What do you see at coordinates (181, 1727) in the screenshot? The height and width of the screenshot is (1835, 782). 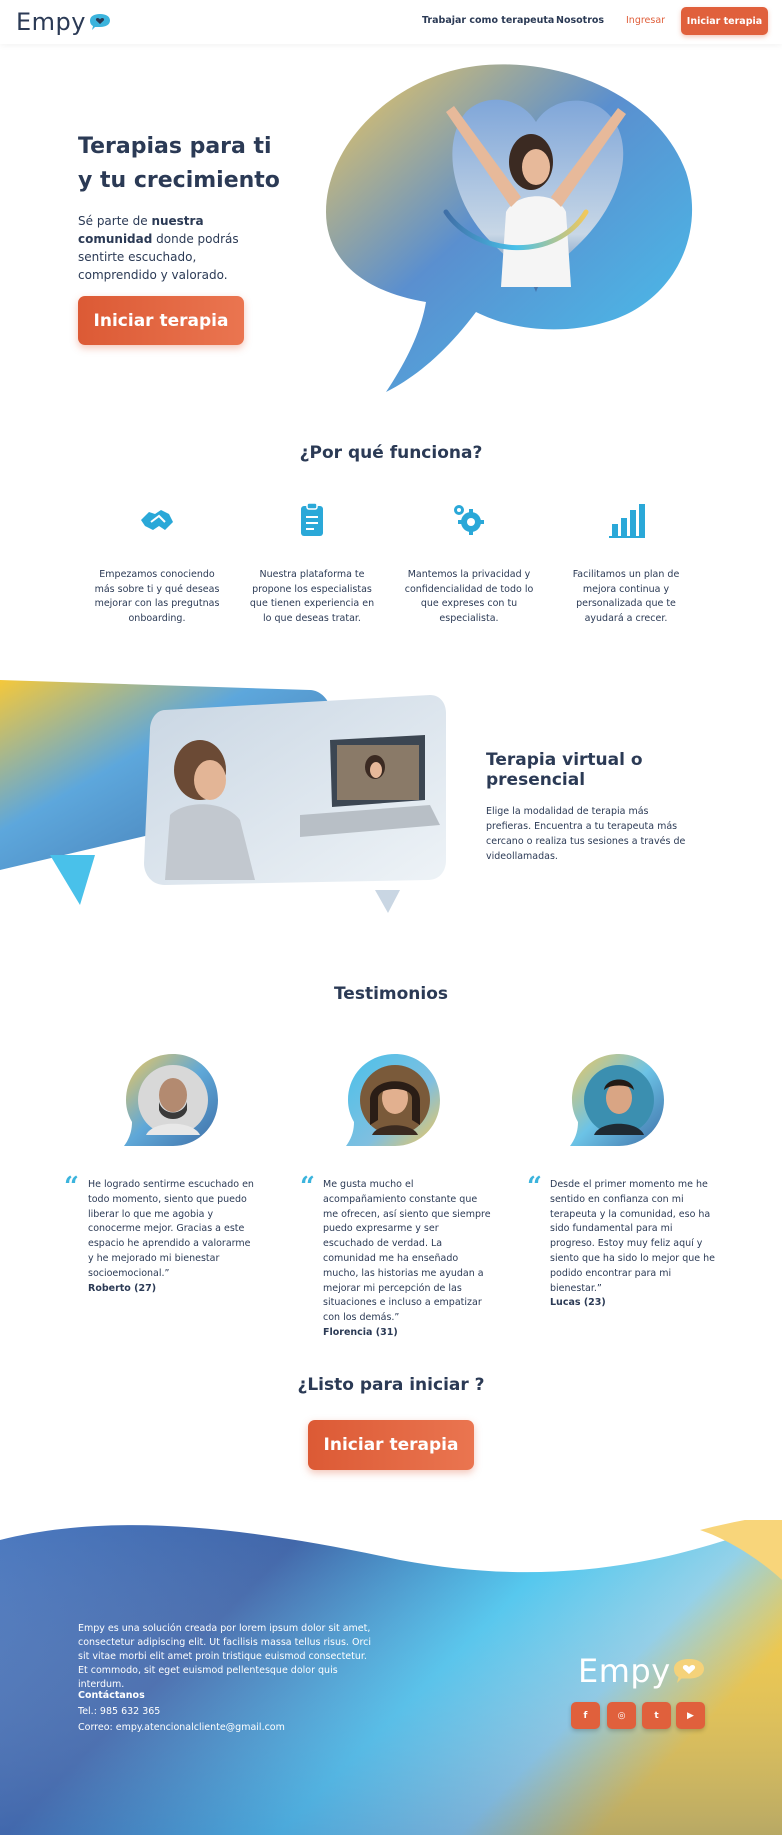 I see `footer-email: Correo: empy.atencionalcliente@gmail.com` at bounding box center [181, 1727].